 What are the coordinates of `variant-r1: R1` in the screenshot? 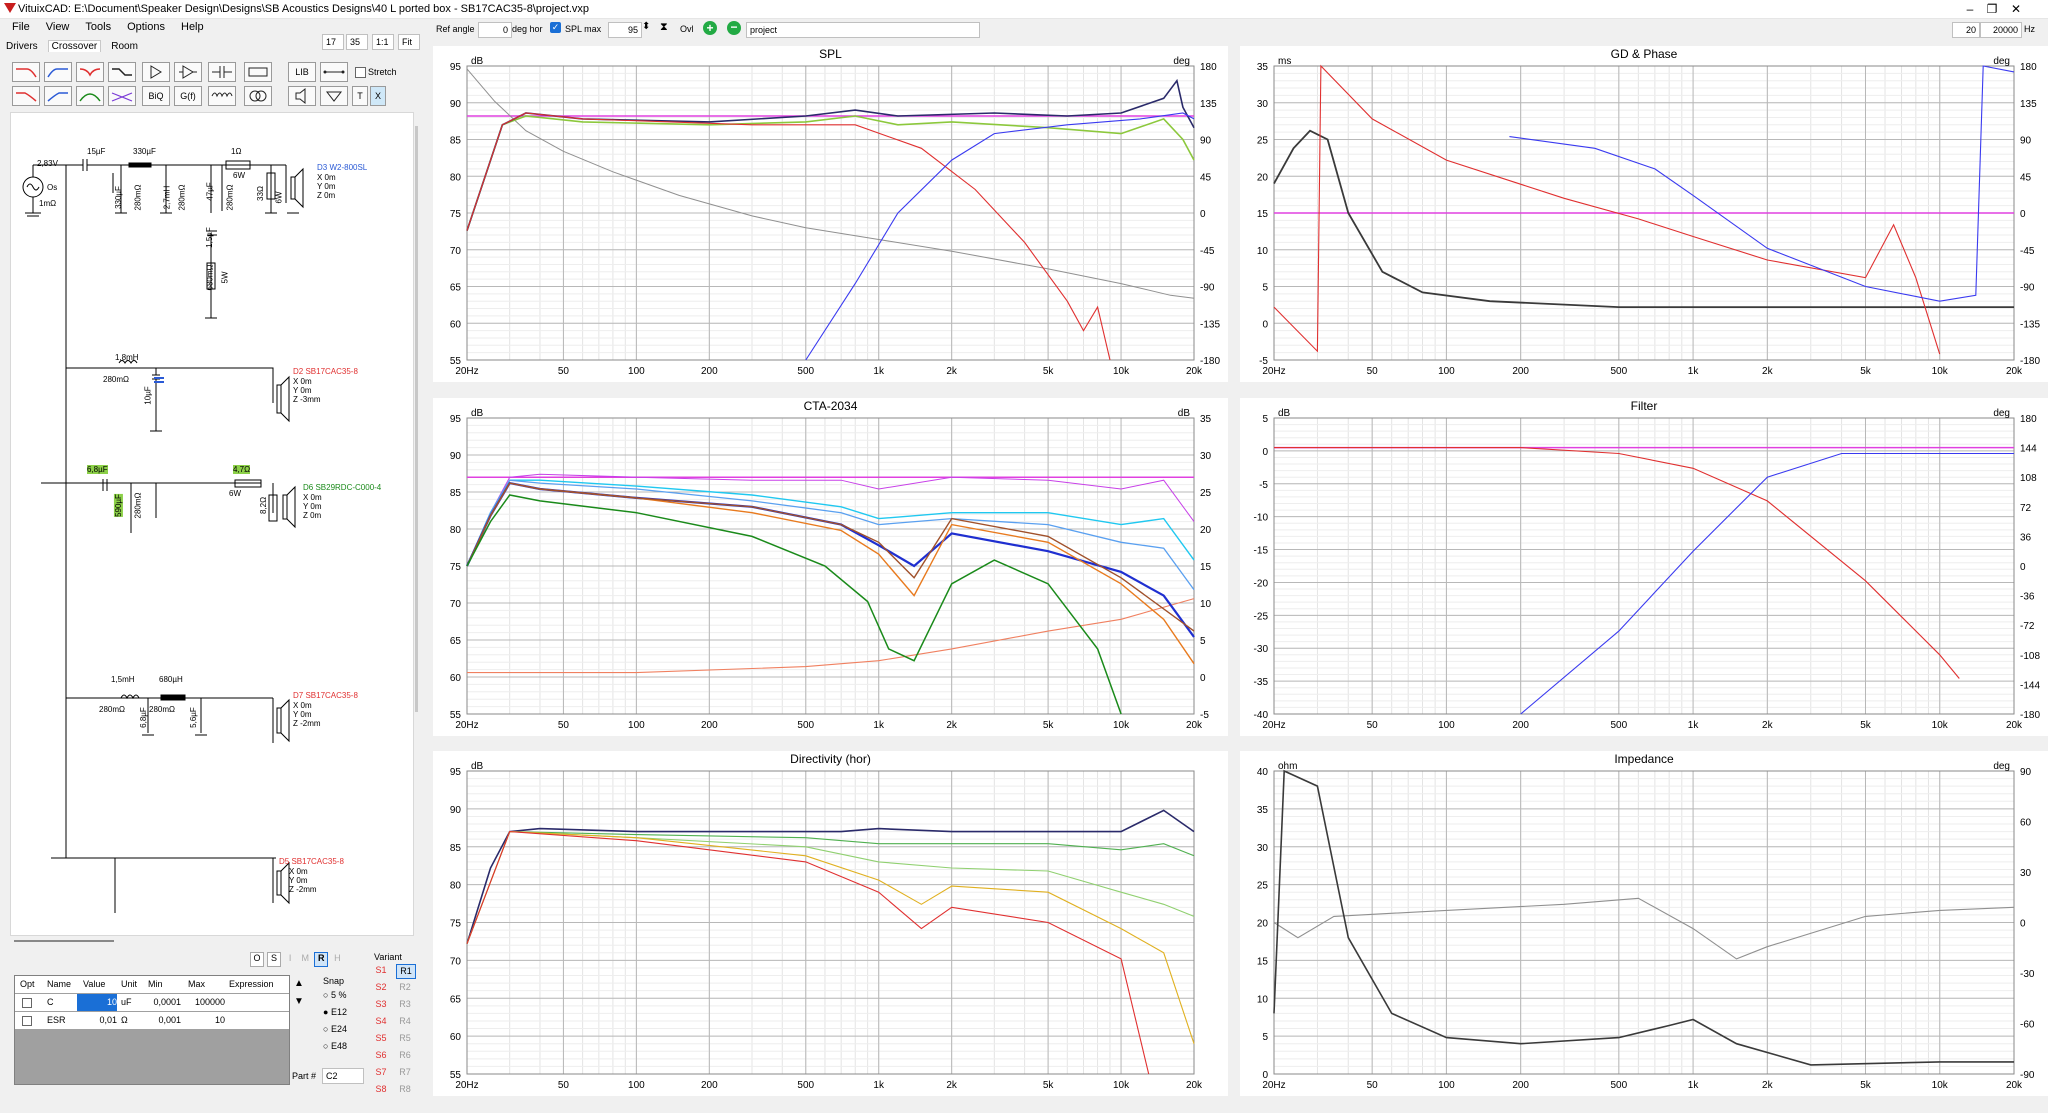 It's located at (406, 971).